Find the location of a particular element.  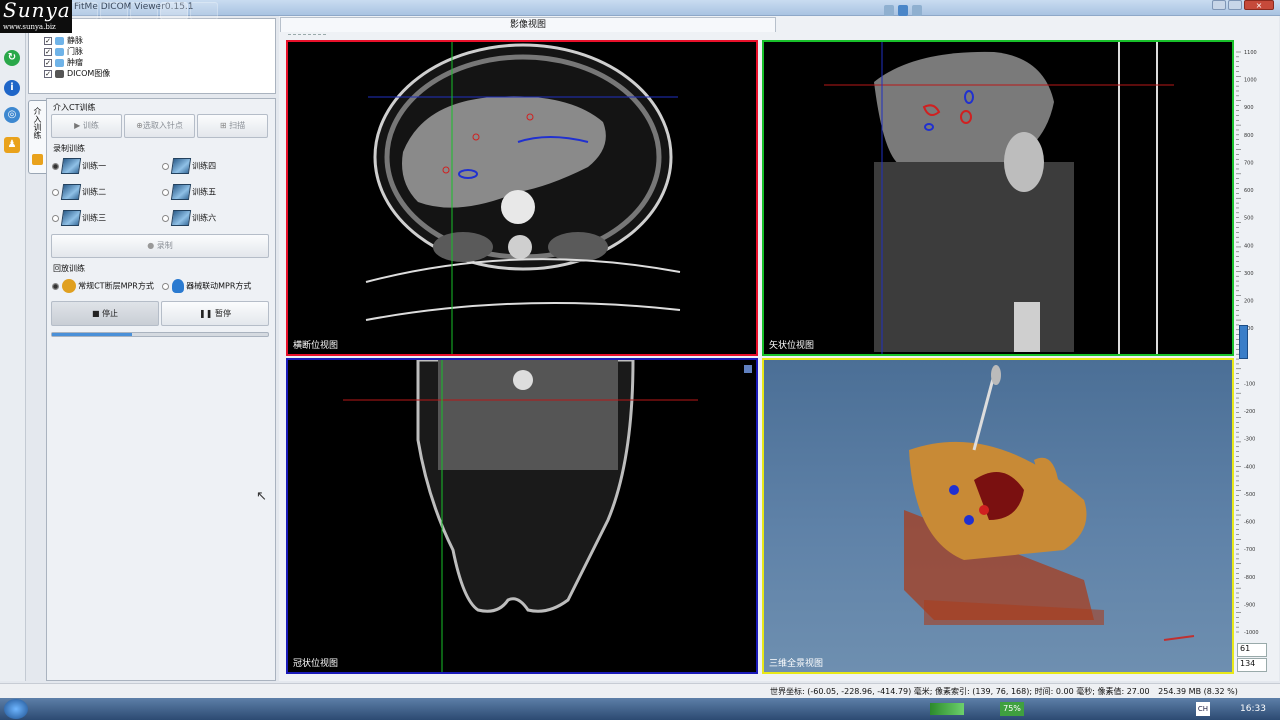

train-button: ▶ 训练 is located at coordinates (86, 126).